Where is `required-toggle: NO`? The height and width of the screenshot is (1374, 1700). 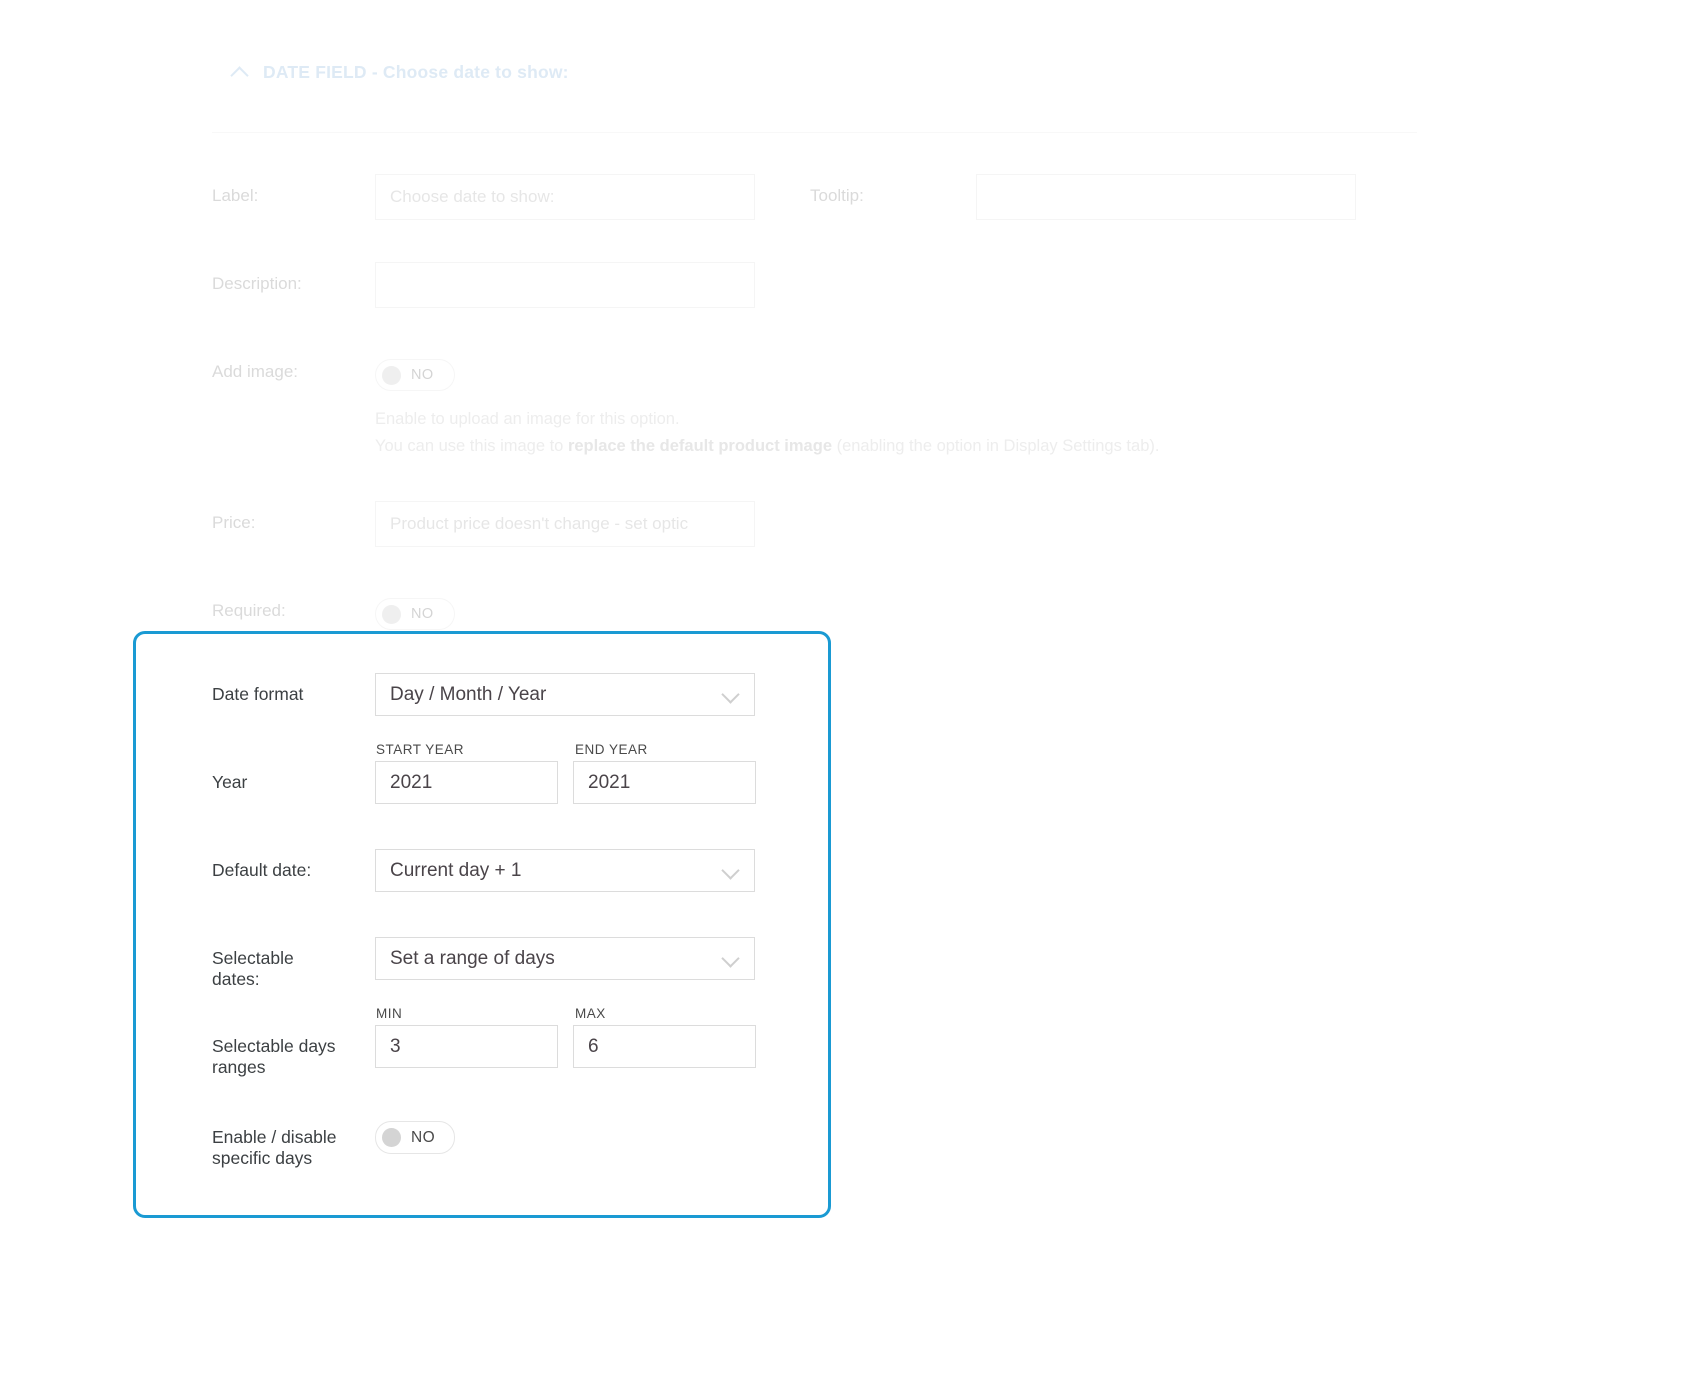 required-toggle: NO is located at coordinates (415, 614).